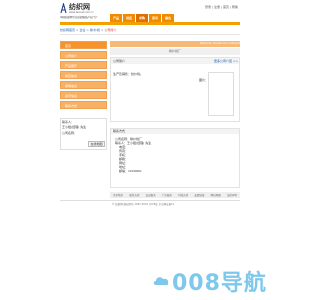  Describe the element at coordinates (143, 204) in the screenshot. I see `footer-copyright: © 纺织网 版权所有 1997-2019 京ICP证 京公网安备11` at that location.